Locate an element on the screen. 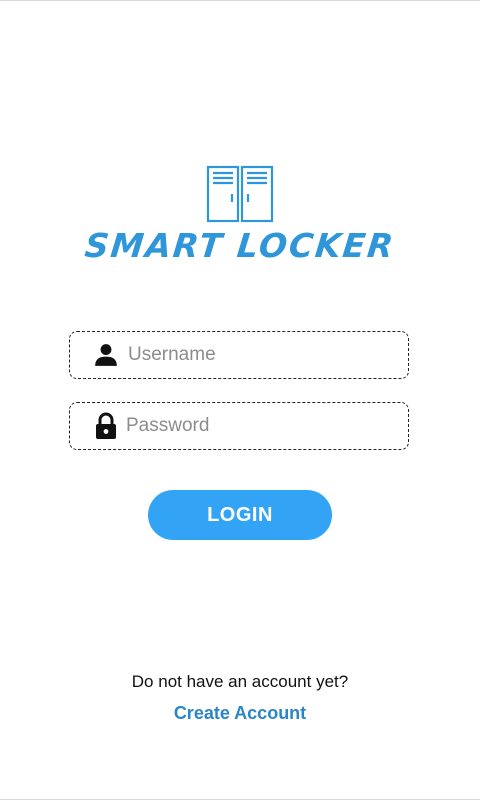 The image size is (480, 800). no-account-prompt: Do not have an account yet? is located at coordinates (240, 681).